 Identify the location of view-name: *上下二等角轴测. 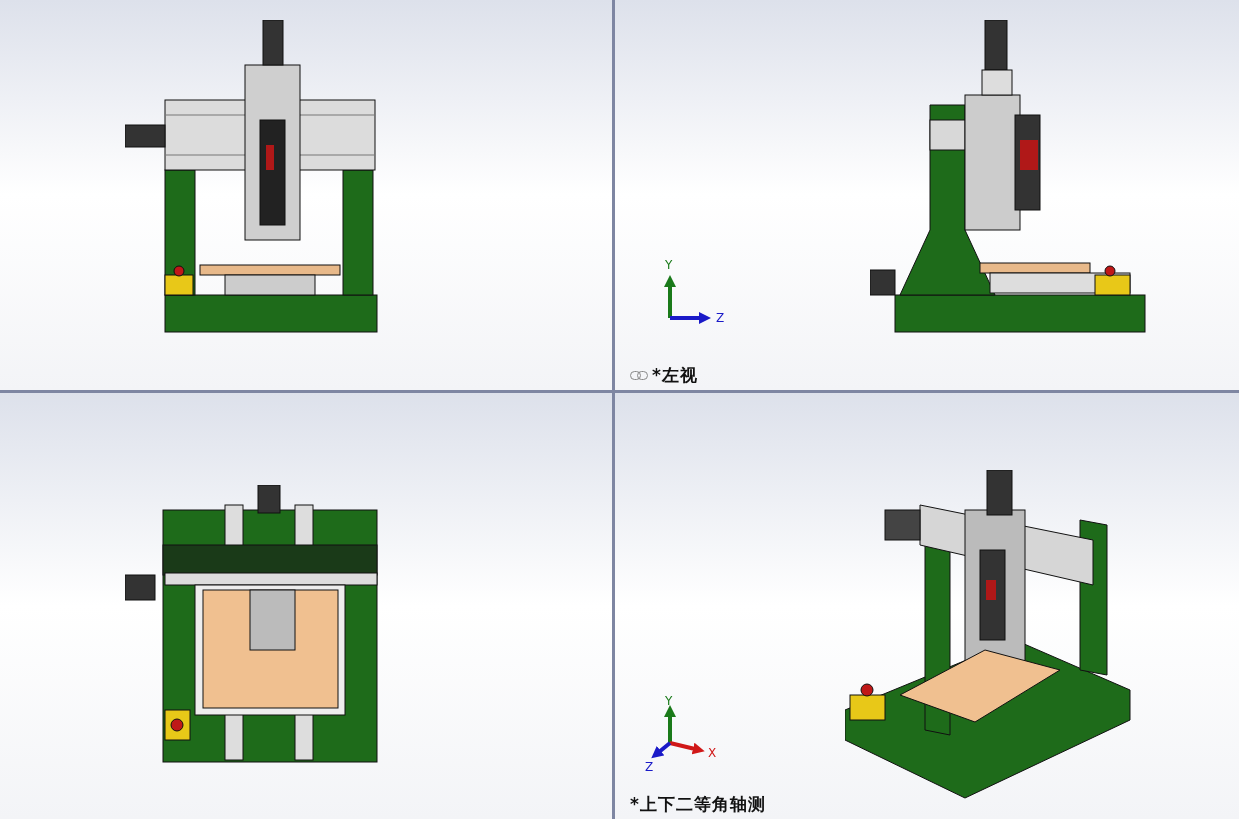
(698, 804).